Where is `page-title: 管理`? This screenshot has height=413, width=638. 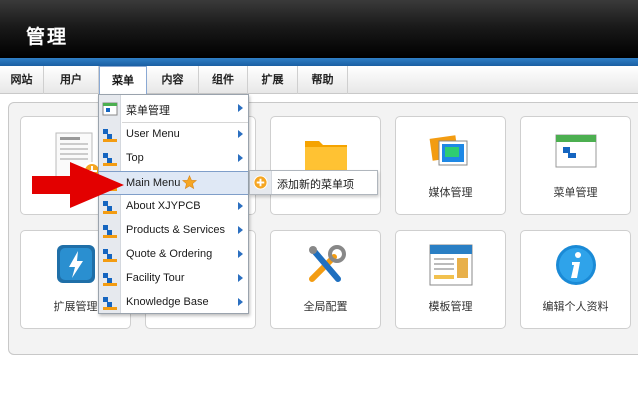 page-title: 管理 is located at coordinates (47, 37).